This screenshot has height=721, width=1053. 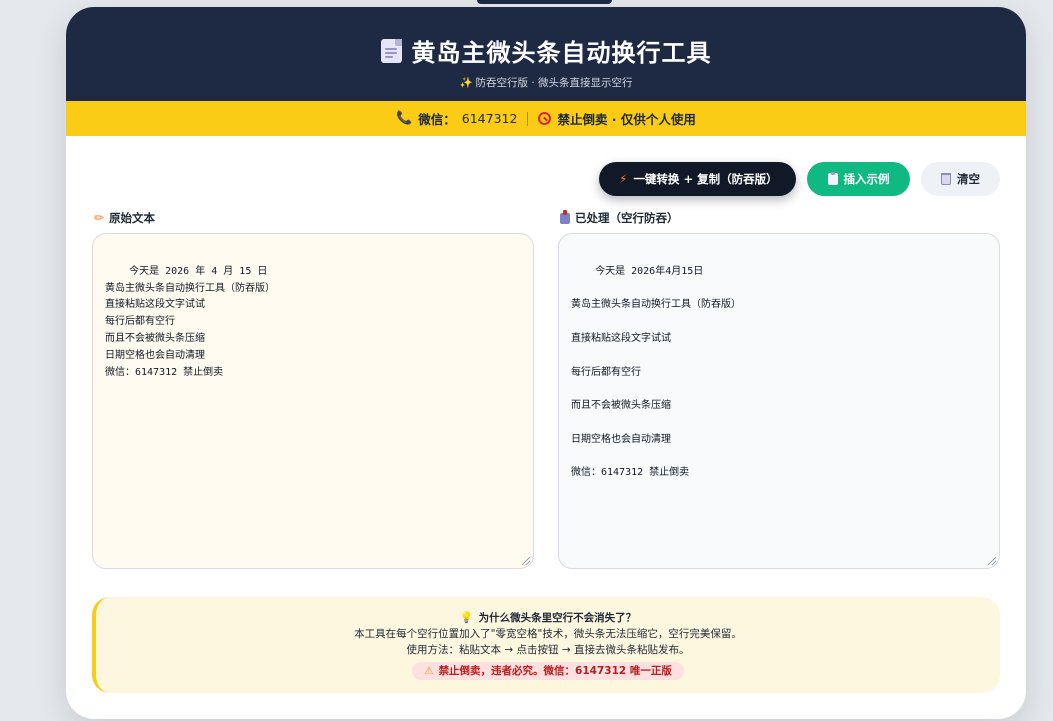 I want to click on top-tab-indicator, so click(x=544, y=2).